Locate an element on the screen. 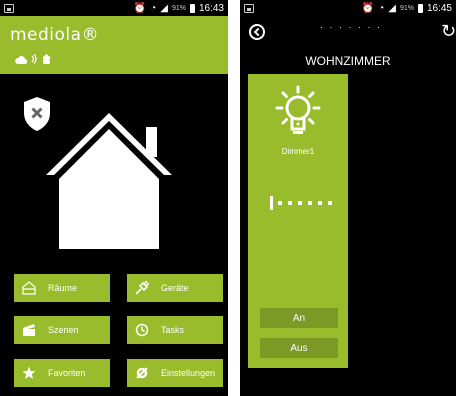 The height and width of the screenshot is (396, 456). clock-icon is located at coordinates (142, 330).